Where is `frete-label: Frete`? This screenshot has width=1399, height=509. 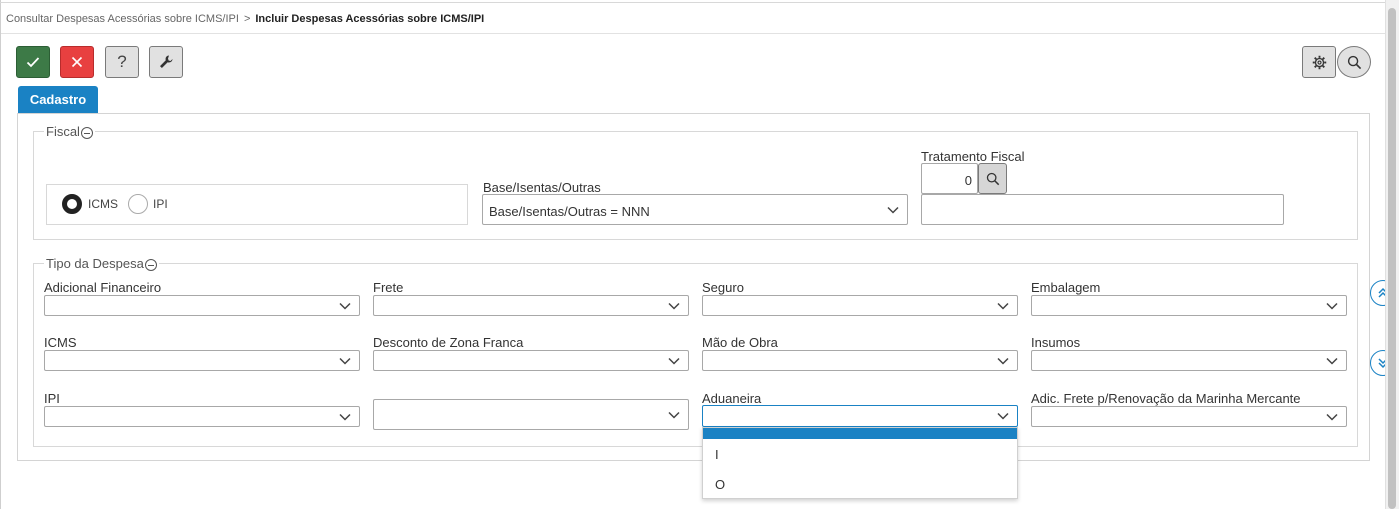 frete-label: Frete is located at coordinates (388, 287).